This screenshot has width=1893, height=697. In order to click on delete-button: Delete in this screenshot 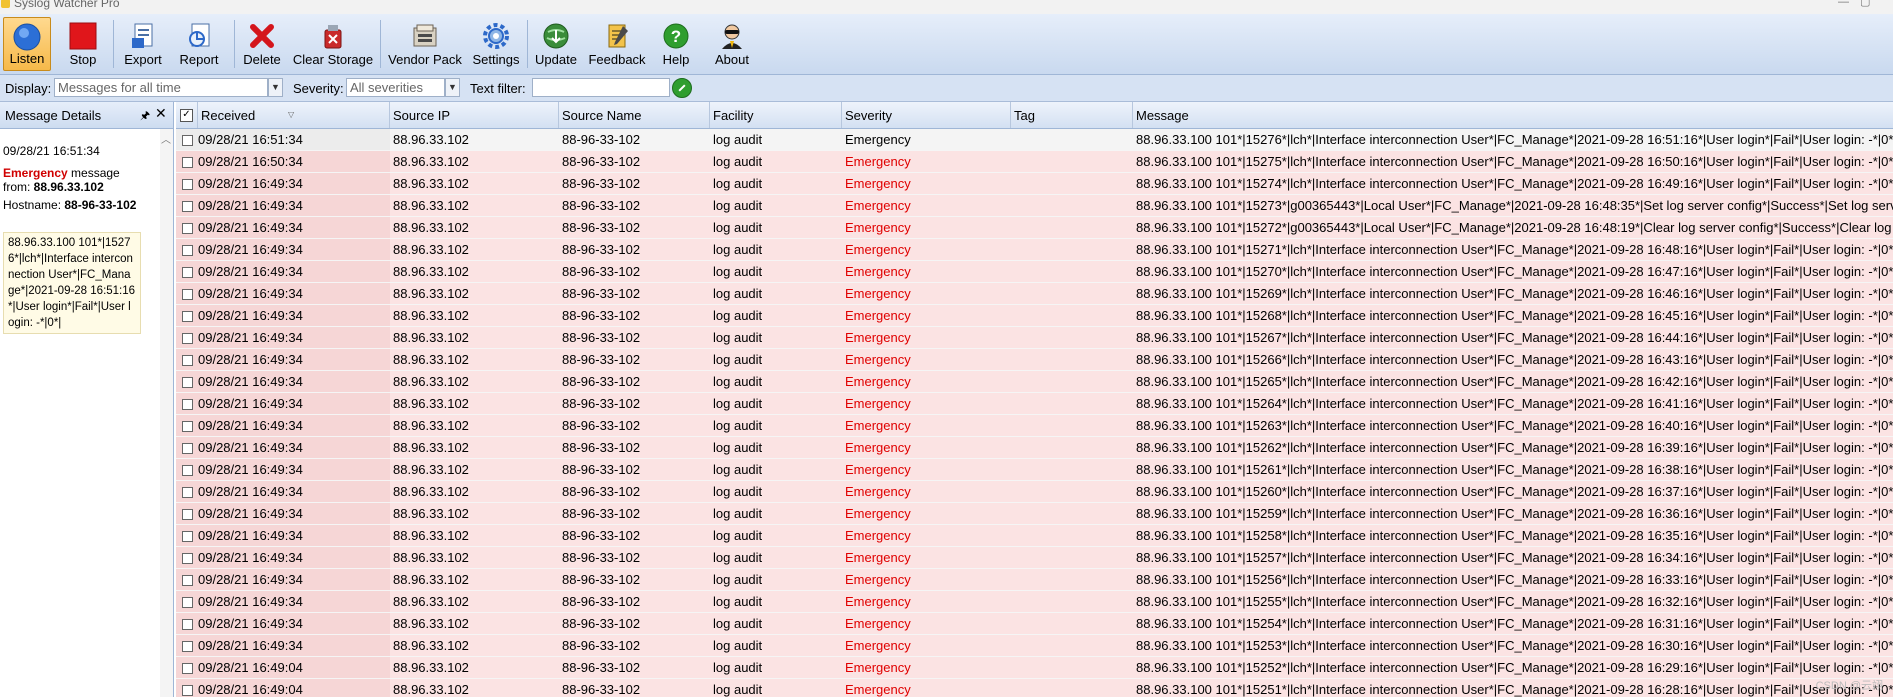, I will do `click(262, 44)`.